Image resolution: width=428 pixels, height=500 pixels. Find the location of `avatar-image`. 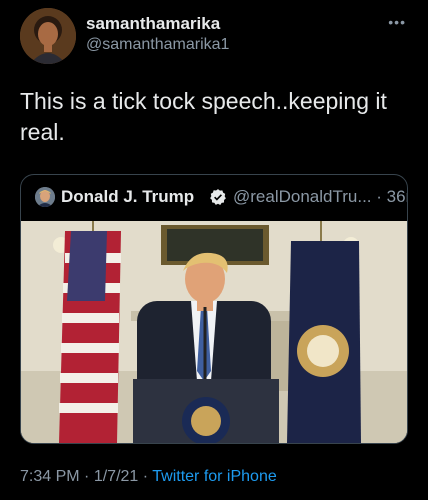

avatar-image is located at coordinates (48, 36).